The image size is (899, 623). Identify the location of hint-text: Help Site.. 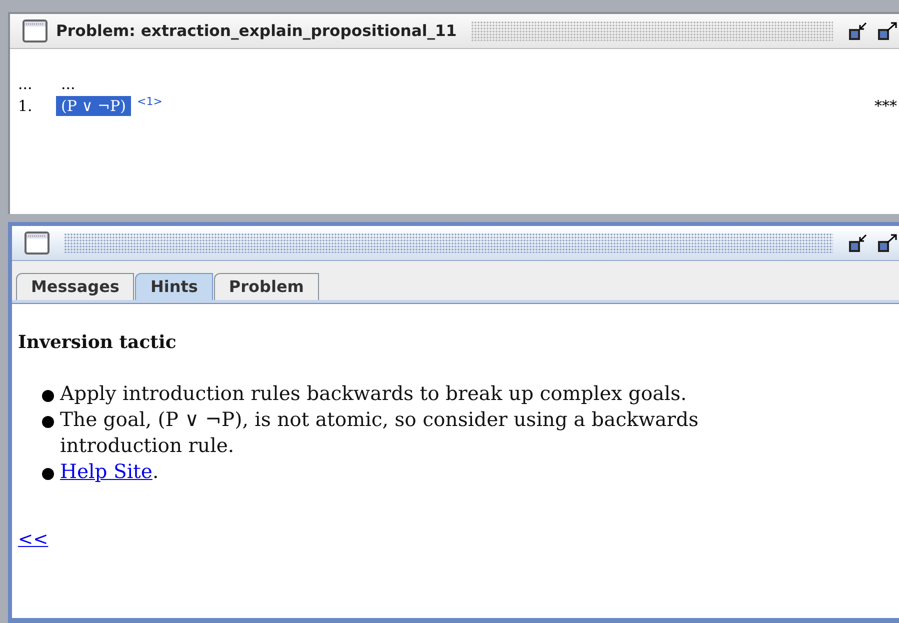
(109, 472).